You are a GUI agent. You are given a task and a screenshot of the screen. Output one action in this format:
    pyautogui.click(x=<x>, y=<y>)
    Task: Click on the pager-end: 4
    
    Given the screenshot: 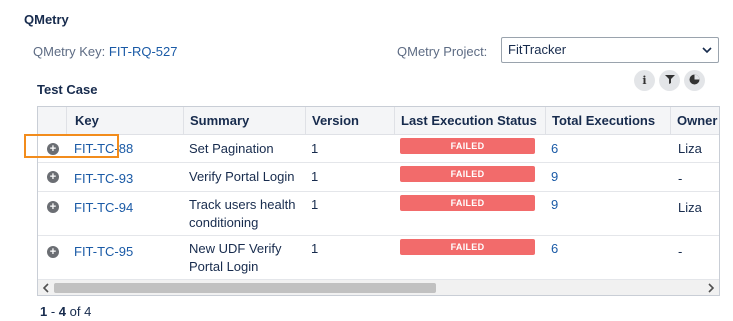 What is the action you would take?
    pyautogui.click(x=62, y=311)
    